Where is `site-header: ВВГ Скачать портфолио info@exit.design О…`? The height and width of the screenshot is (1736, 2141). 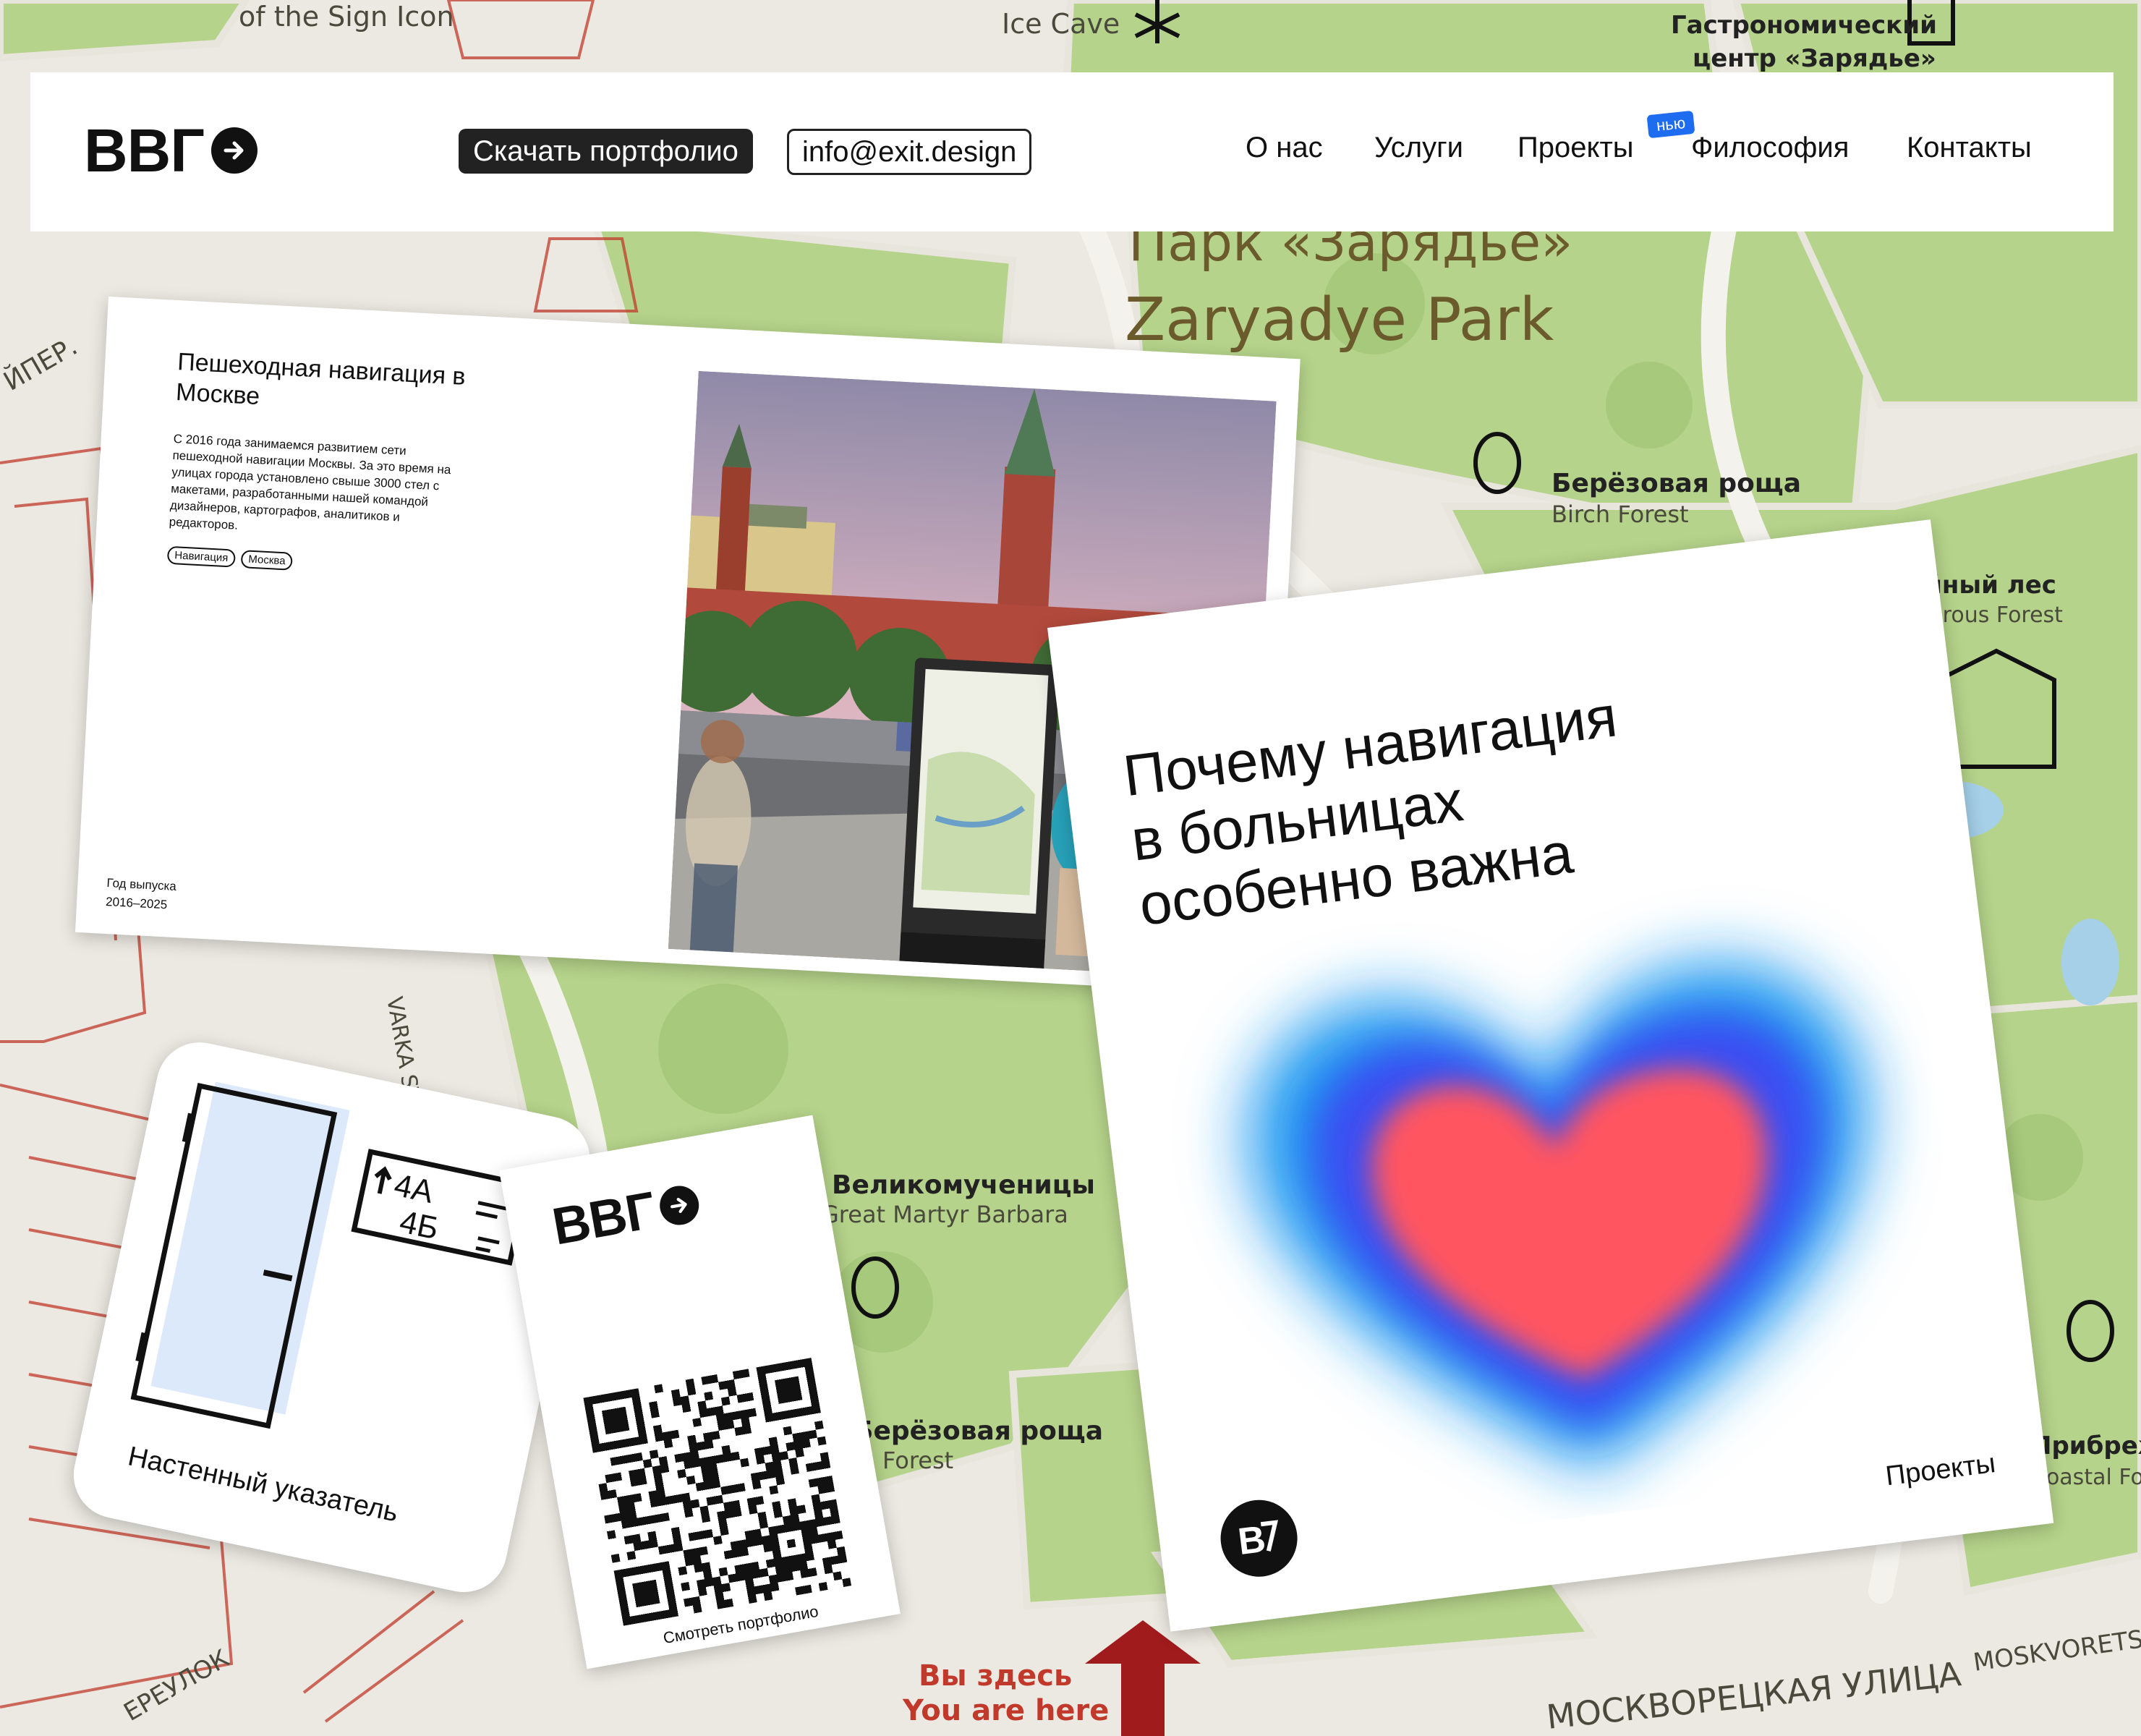
site-header: ВВГ Скачать портфолио info@exit.design О… is located at coordinates (1072, 151).